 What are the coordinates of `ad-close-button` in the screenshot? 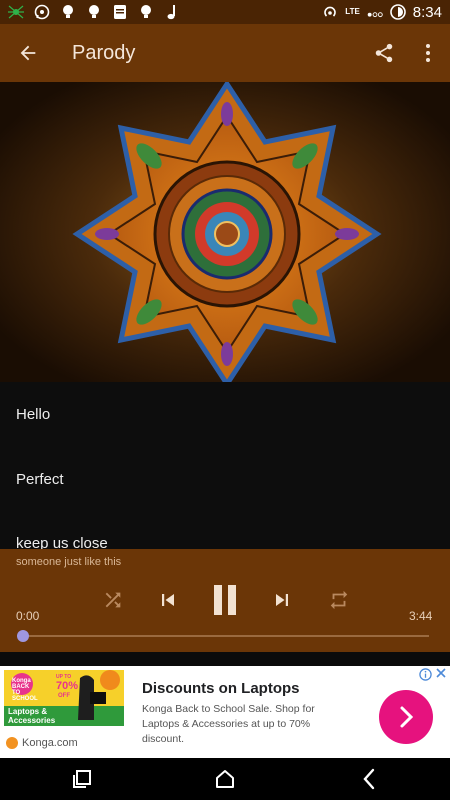 It's located at (441, 674).